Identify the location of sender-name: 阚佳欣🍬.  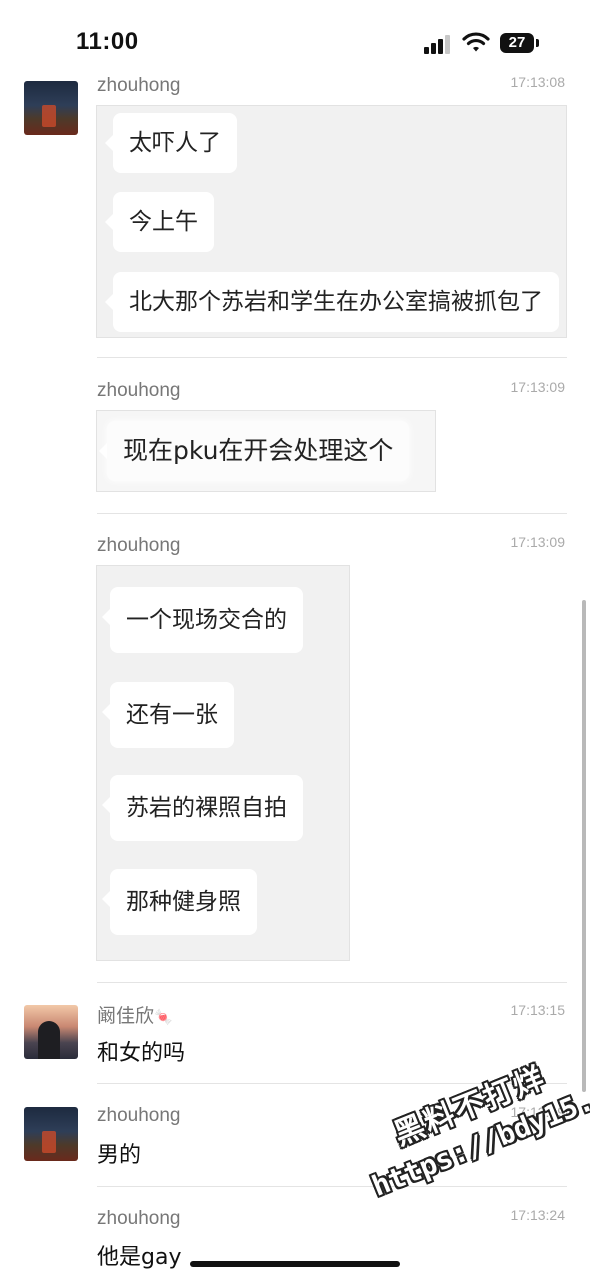
(135, 1014).